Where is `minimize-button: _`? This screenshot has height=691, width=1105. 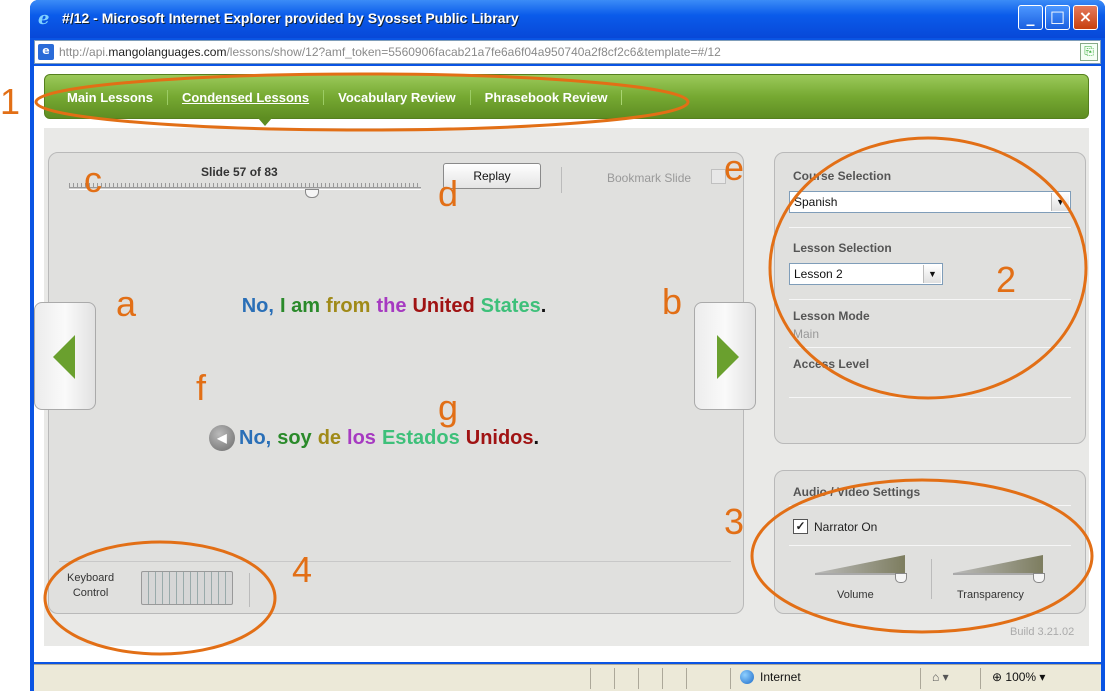
minimize-button: _ is located at coordinates (1030, 17).